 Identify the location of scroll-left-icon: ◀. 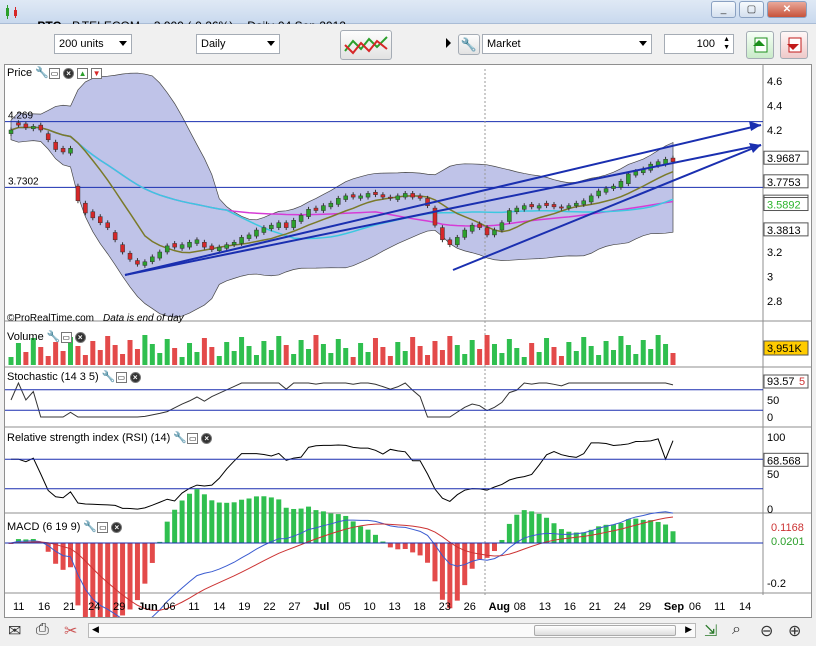
(95, 629).